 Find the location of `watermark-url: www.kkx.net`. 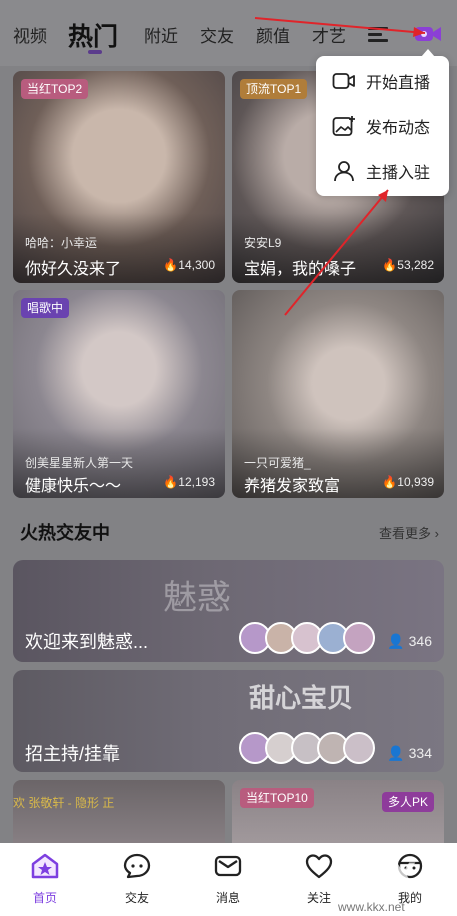

watermark-url: www.kkx.net is located at coordinates (371, 907).